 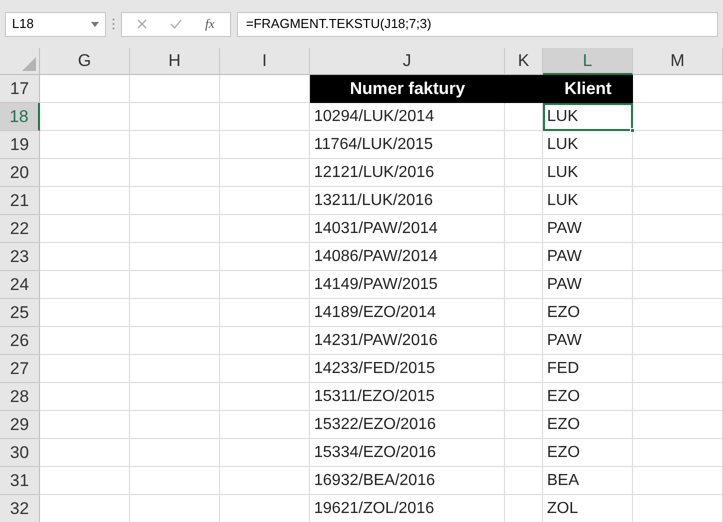 What do you see at coordinates (588, 369) in the screenshot?
I see `table-cell: FED` at bounding box center [588, 369].